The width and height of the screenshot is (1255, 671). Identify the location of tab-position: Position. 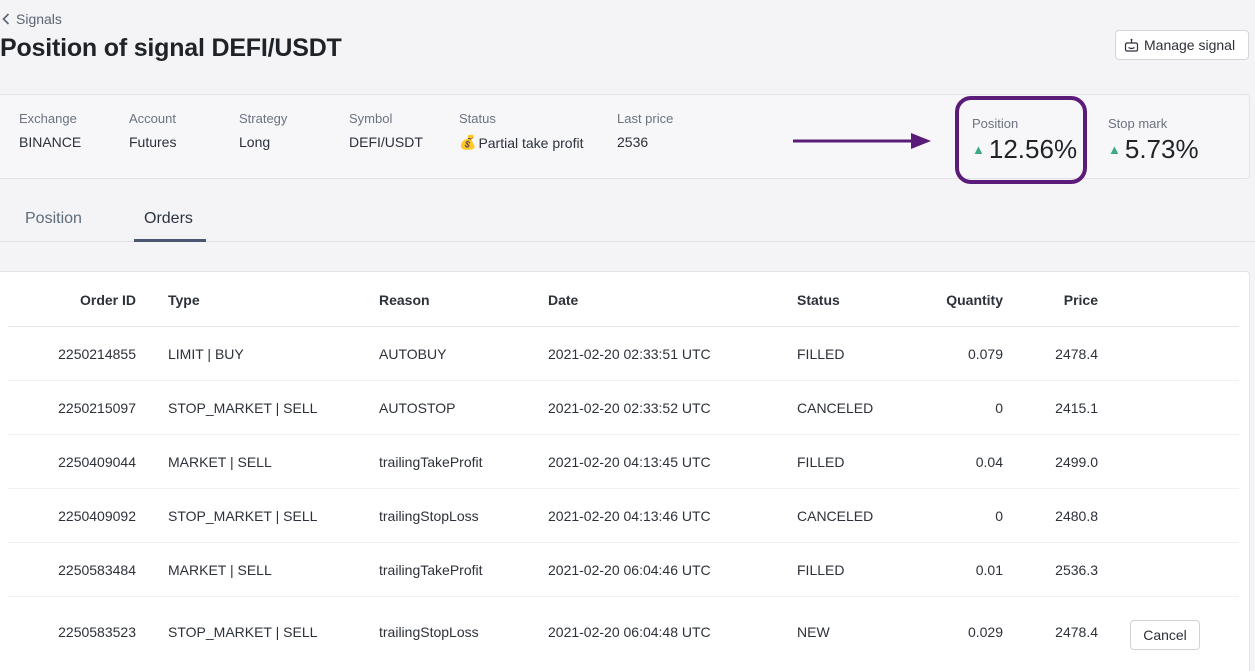
(53, 219).